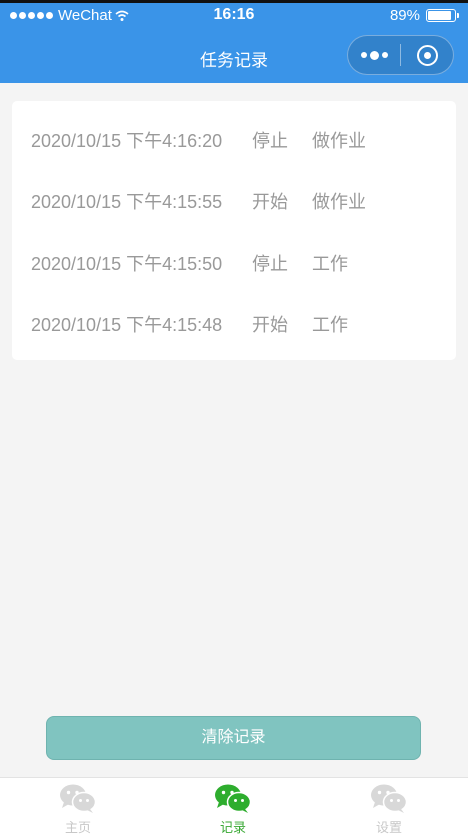  I want to click on record-time: 2020/10/15 下午4:15:55, so click(127, 202).